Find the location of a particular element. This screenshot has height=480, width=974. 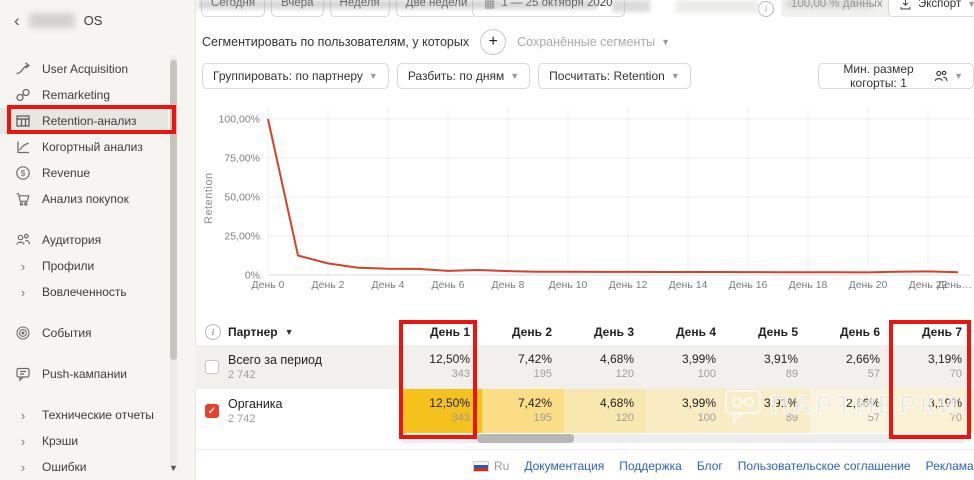

calculate-dropdown: Посчитать: Retention ▼ is located at coordinates (614, 76).